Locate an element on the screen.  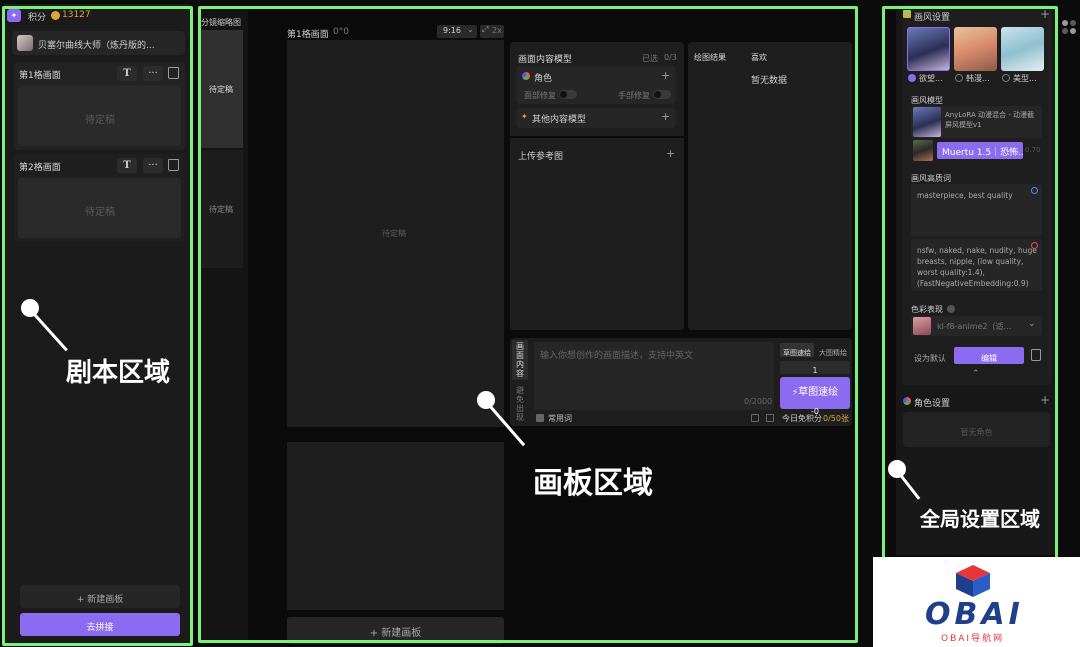
watermark-brand: OBAI is located at coordinates (974, 614).